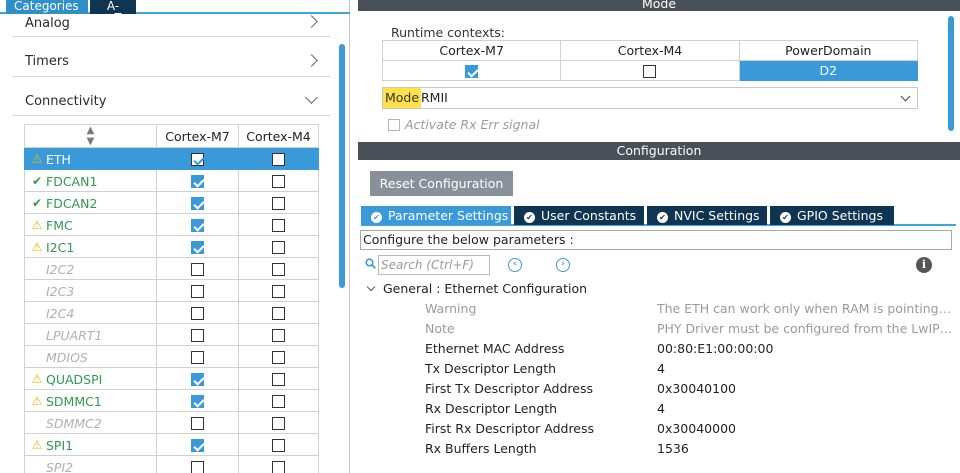  I want to click on parameter-row: First Rx Descriptor Address 0x30040000, so click(690, 429).